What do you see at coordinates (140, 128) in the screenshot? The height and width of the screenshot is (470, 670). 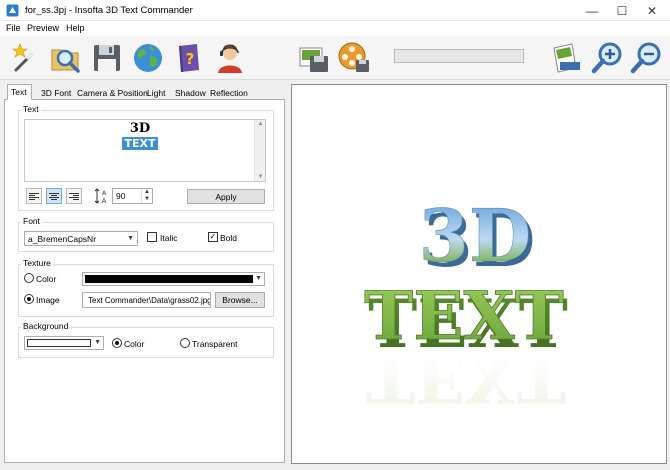 I see `text-input-line-1: 3D` at bounding box center [140, 128].